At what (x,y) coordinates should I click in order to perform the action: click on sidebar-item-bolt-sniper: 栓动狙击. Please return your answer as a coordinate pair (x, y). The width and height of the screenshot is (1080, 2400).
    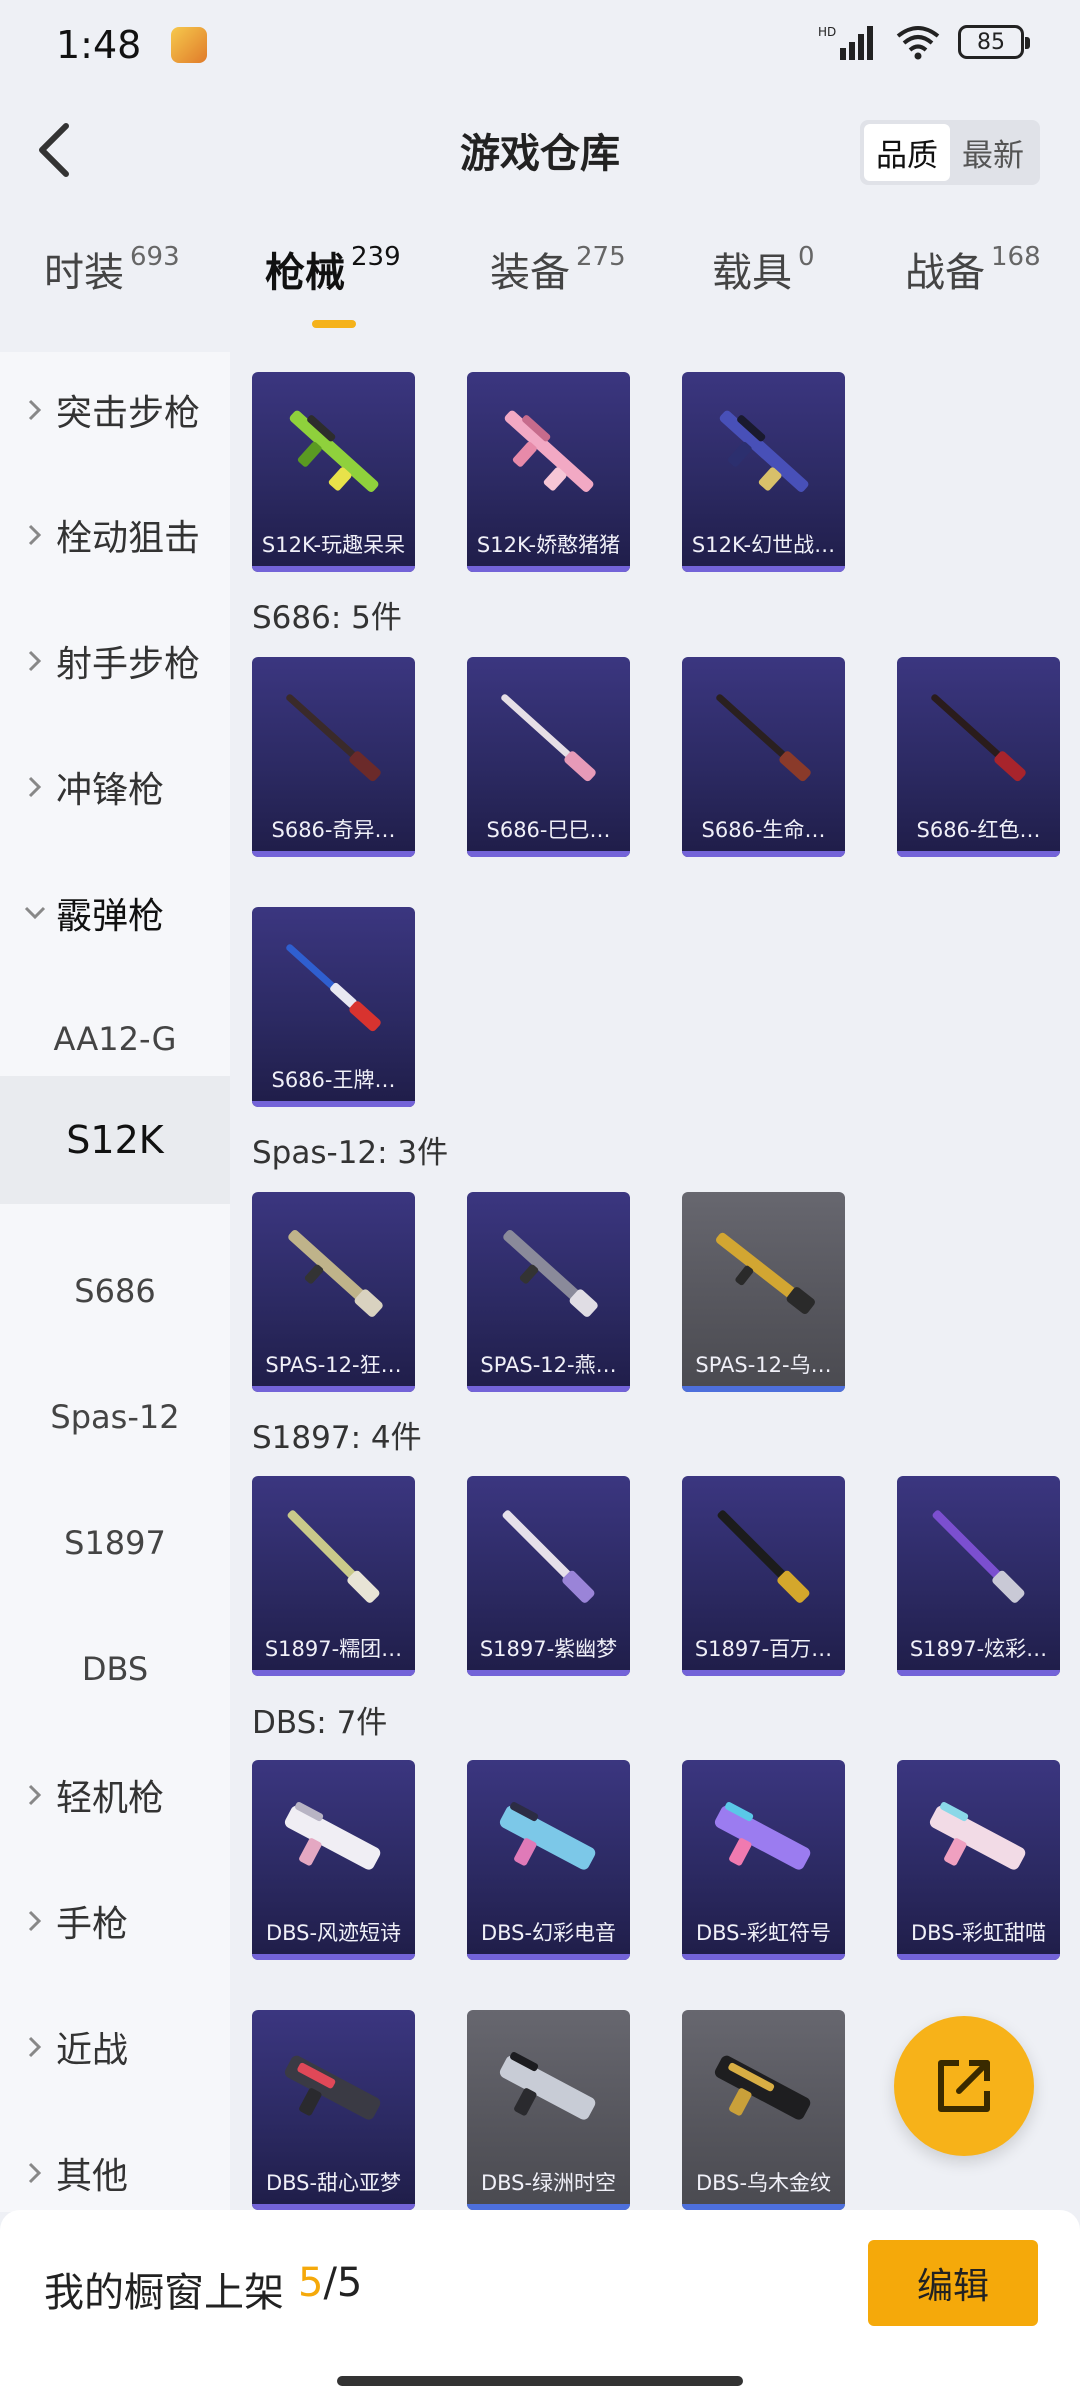
    Looking at the image, I should click on (115, 535).